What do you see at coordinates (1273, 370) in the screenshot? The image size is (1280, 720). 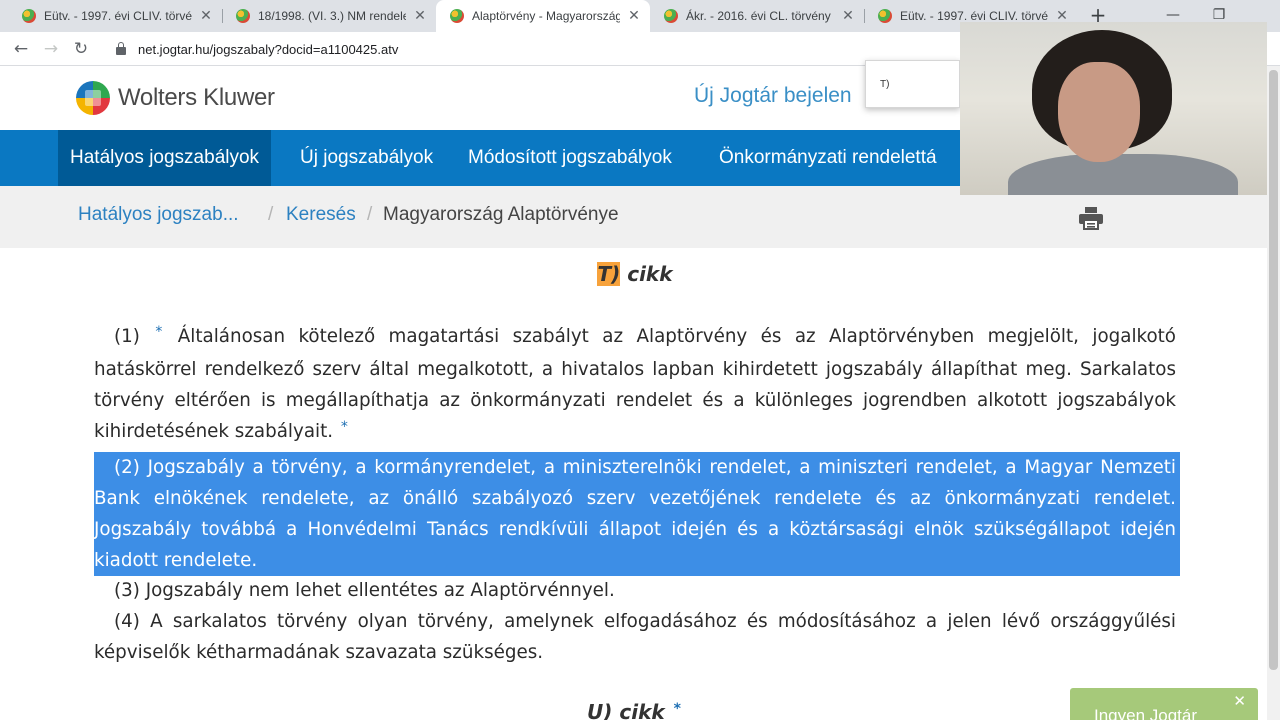 I see `scrollbar-thumb` at bounding box center [1273, 370].